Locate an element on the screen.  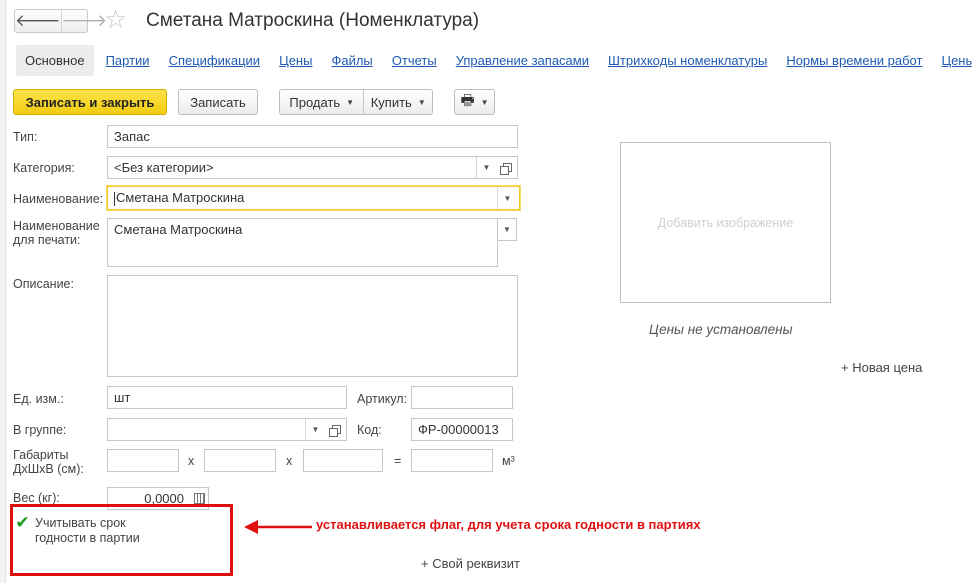
name-field: Сметана Матроскина is located at coordinates (313, 198).